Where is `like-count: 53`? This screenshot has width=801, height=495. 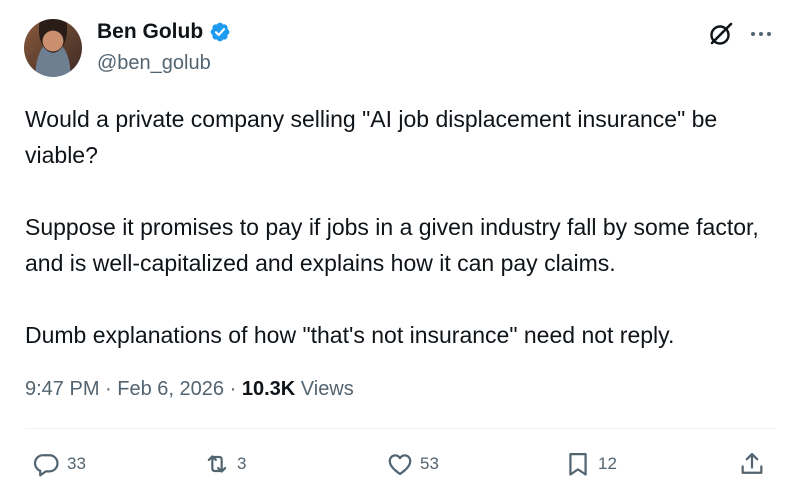
like-count: 53 is located at coordinates (429, 463).